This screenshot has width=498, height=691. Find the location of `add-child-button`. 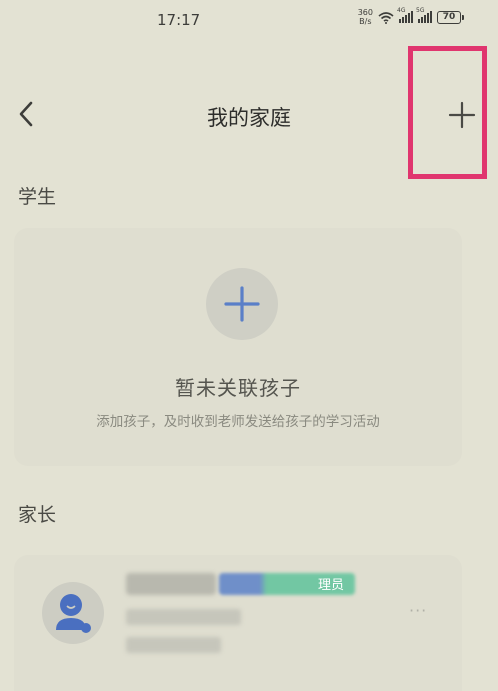

add-child-button is located at coordinates (242, 304).